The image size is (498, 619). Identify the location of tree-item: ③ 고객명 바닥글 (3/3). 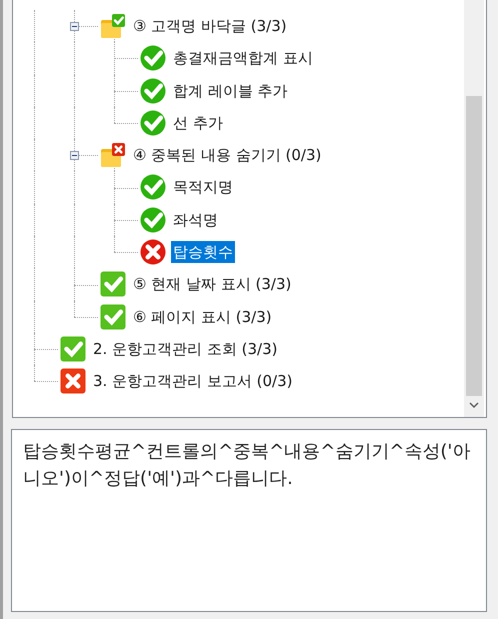
(210, 26).